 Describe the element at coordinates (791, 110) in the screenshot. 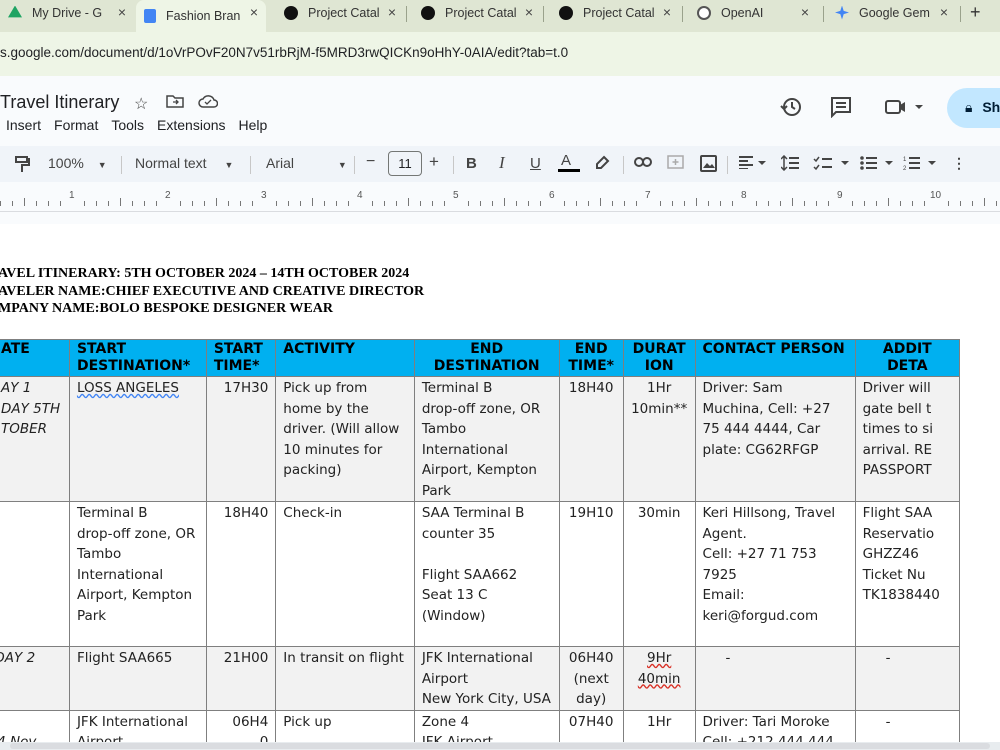

I see `version-history-icon` at that location.